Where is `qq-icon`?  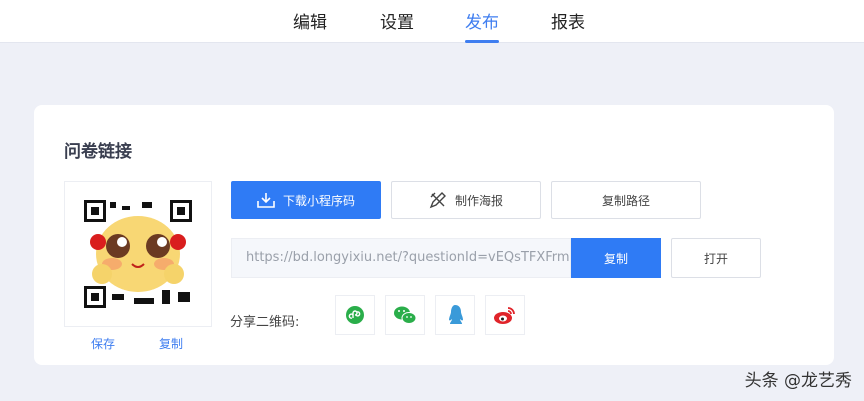 qq-icon is located at coordinates (456, 314).